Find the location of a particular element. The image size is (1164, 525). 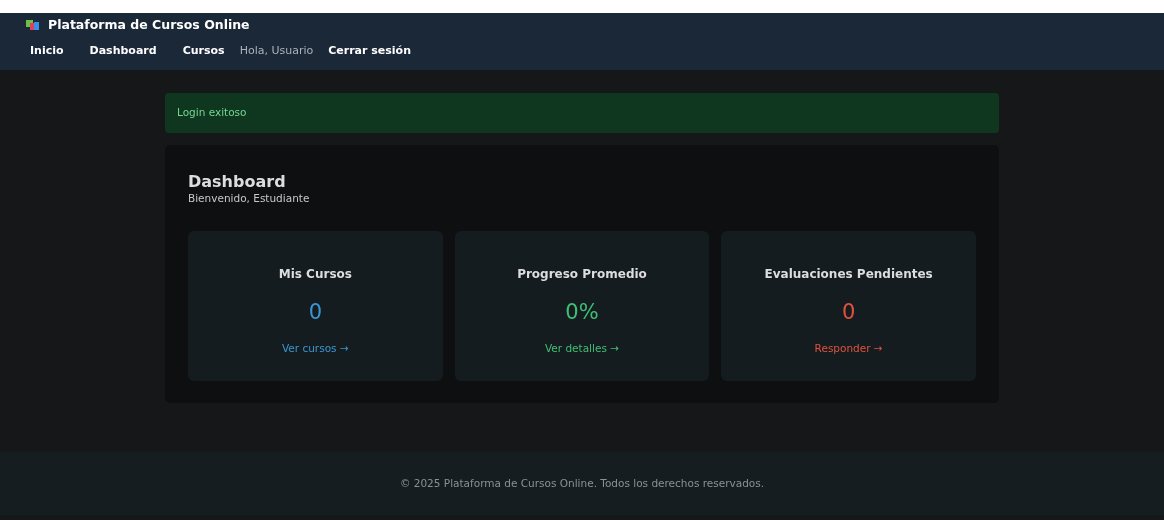

stat-title: Progreso Promedio is located at coordinates (582, 274).